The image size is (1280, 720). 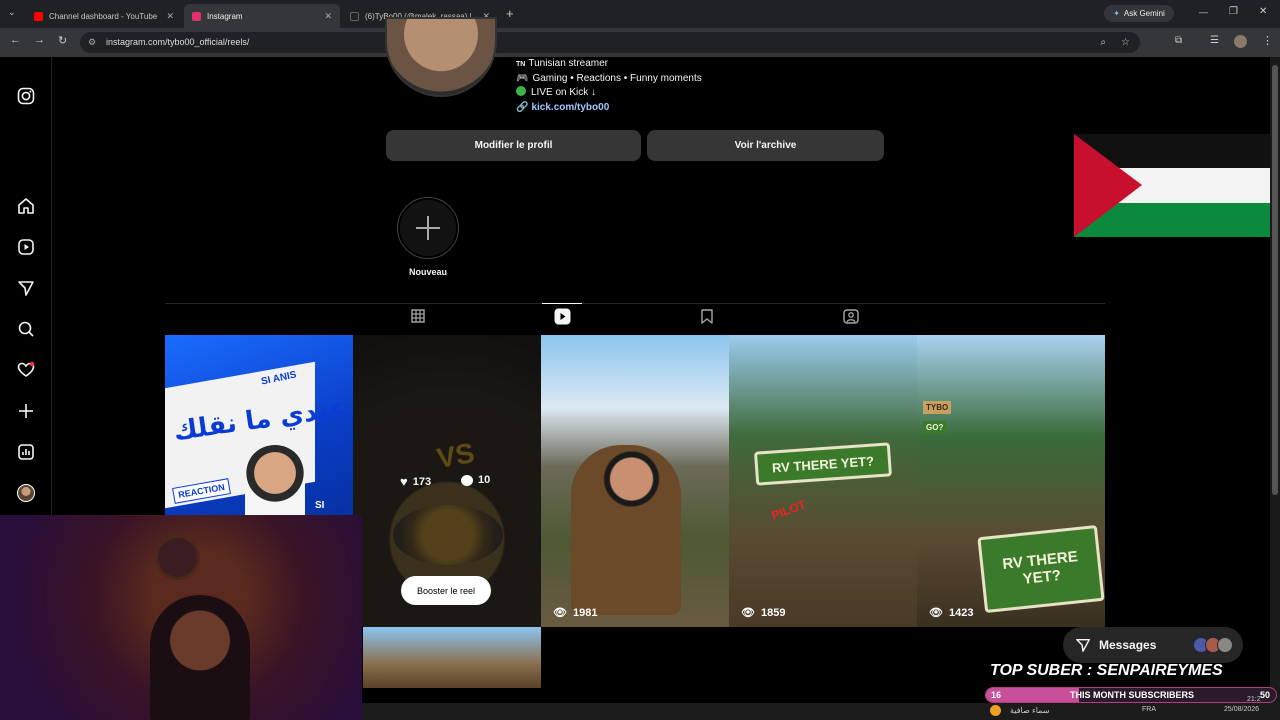 What do you see at coordinates (1125, 42) in the screenshot?
I see `bookmark-star-icon: ☆` at bounding box center [1125, 42].